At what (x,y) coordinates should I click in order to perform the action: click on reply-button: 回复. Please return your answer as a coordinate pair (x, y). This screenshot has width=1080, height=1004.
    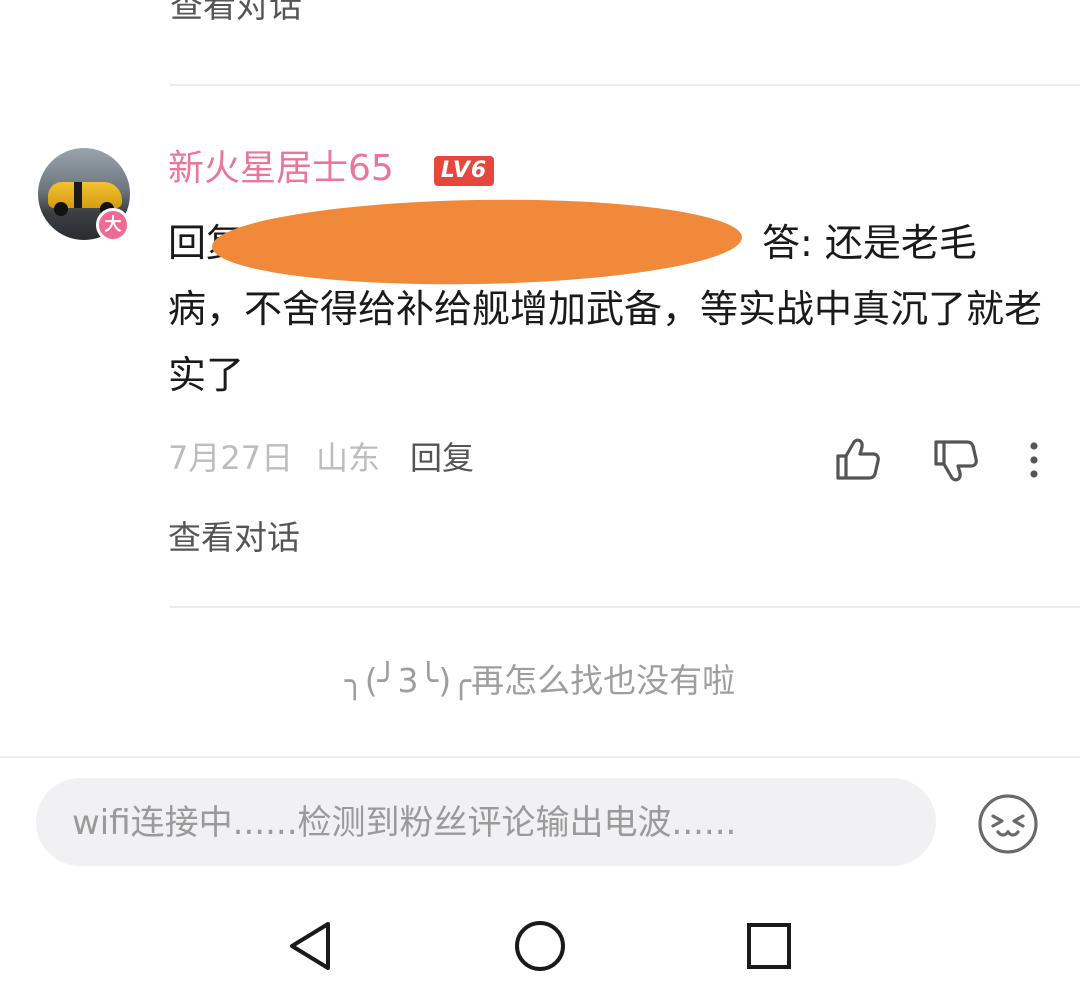
    Looking at the image, I should click on (442, 458).